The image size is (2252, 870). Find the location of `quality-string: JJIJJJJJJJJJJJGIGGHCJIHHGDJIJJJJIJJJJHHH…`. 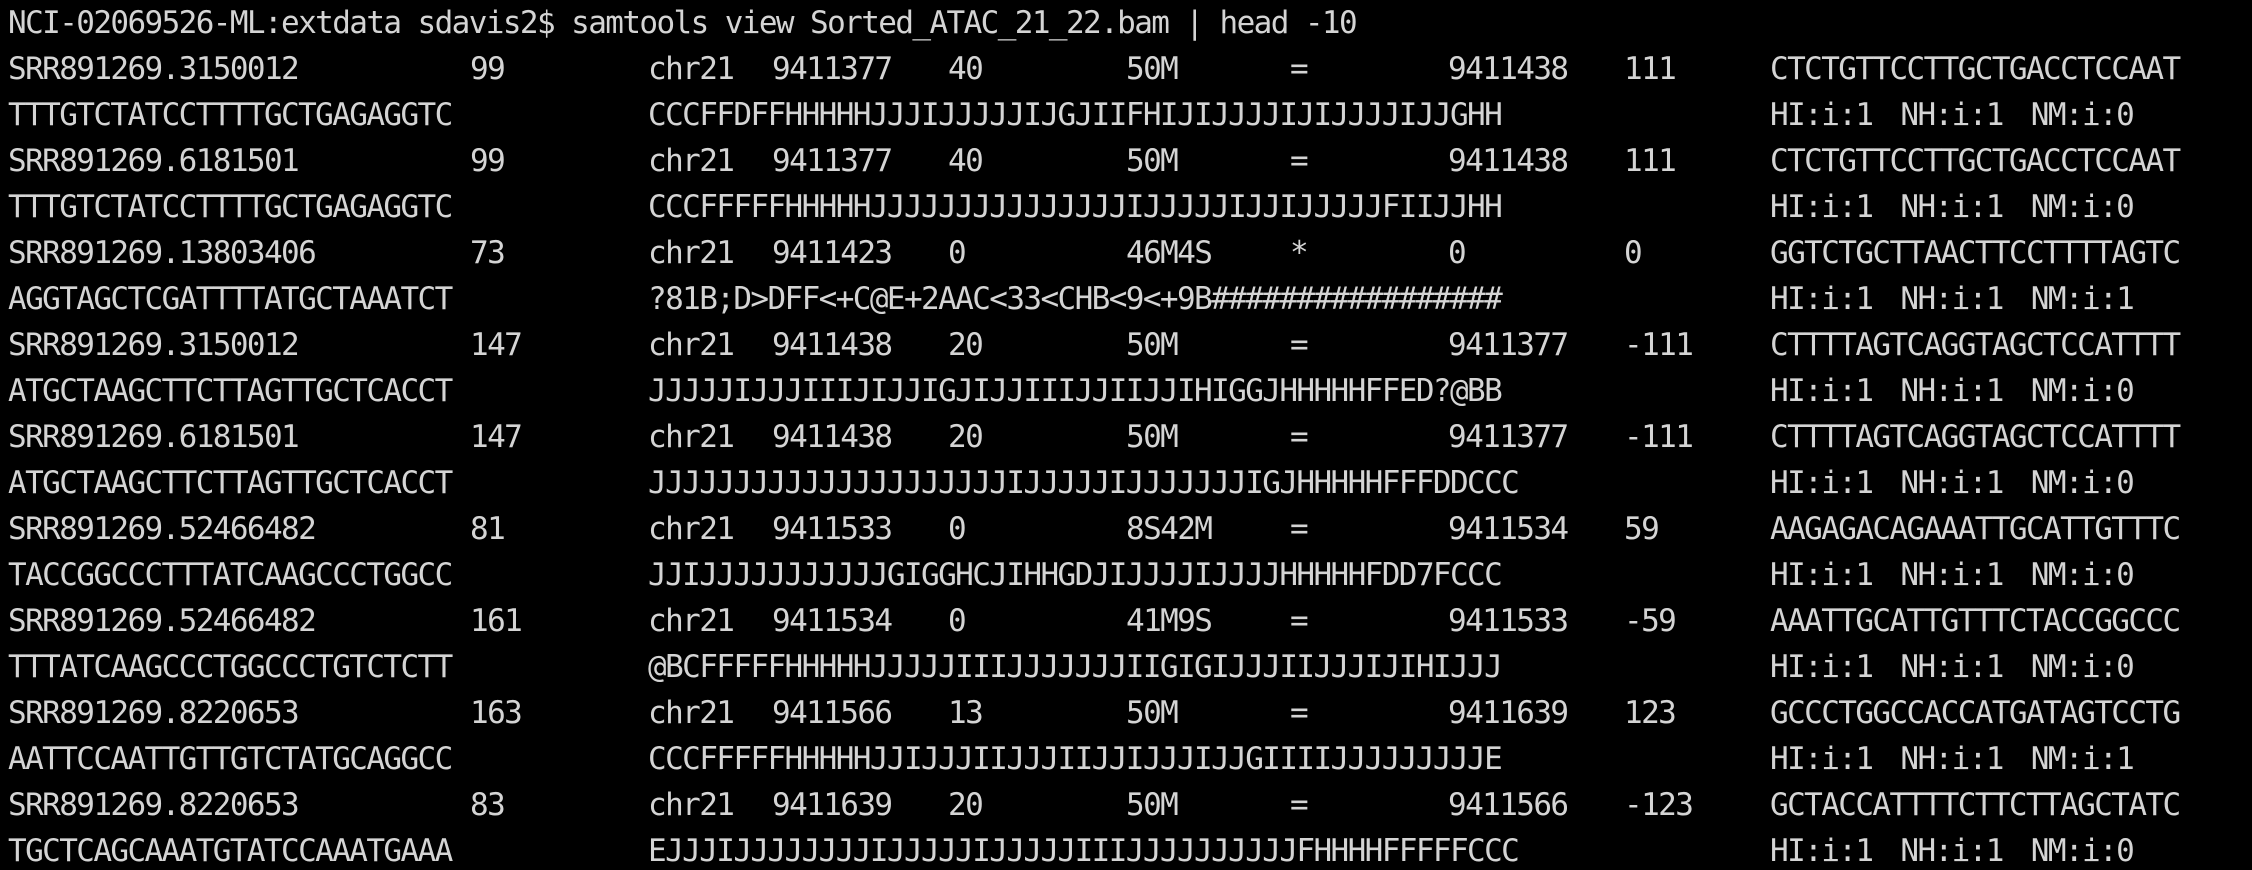

quality-string: JJIJJJJJJJJJJJGIGGHCJIHHGDJIJJJJIJJJJHHH… is located at coordinates (1075, 575).